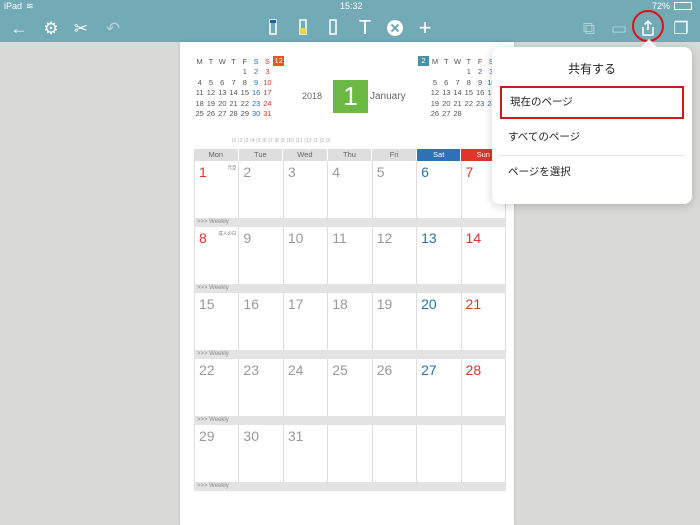  What do you see at coordinates (333, 28) in the screenshot?
I see `eraser-icon` at bounding box center [333, 28].